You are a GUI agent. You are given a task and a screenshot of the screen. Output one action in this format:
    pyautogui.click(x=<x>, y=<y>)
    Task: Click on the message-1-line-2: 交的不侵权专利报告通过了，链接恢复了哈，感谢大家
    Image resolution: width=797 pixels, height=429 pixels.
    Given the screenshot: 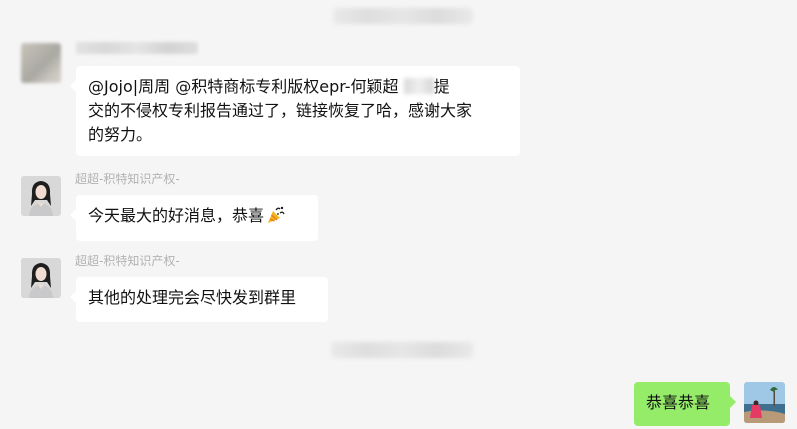 What is the action you would take?
    pyautogui.click(x=280, y=110)
    